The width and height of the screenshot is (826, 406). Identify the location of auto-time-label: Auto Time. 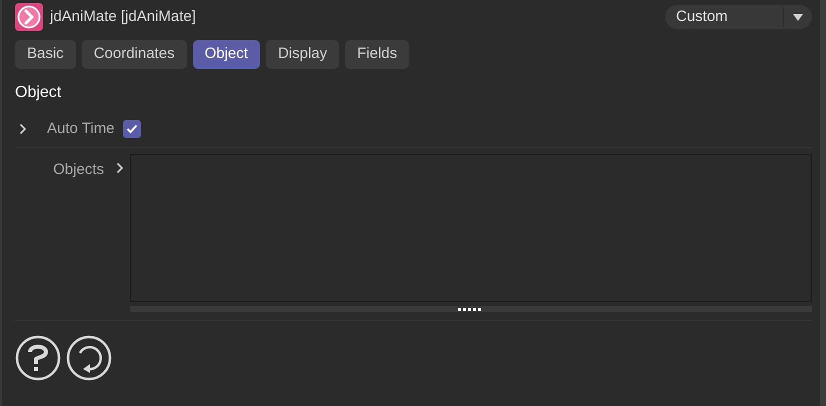
(81, 128).